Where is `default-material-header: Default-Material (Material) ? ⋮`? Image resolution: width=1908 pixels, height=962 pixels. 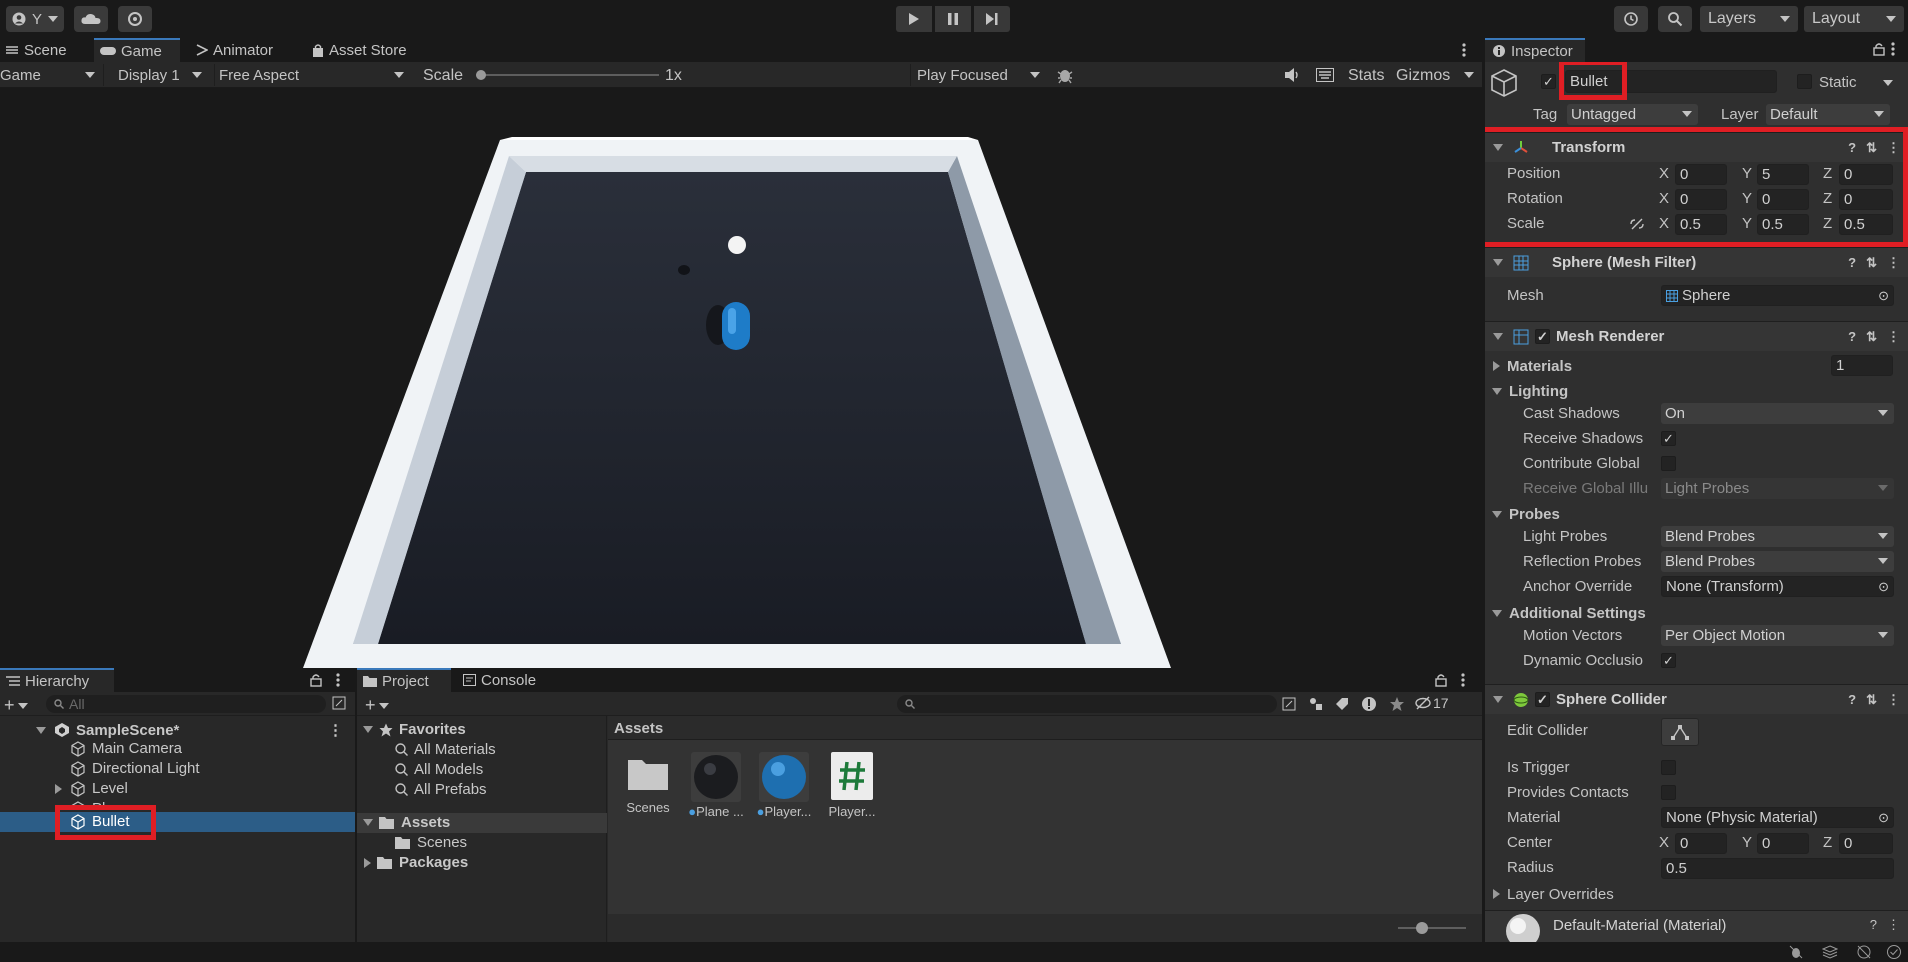
default-material-header: Default-Material (Material) ? ⋮ is located at coordinates (1696, 926).